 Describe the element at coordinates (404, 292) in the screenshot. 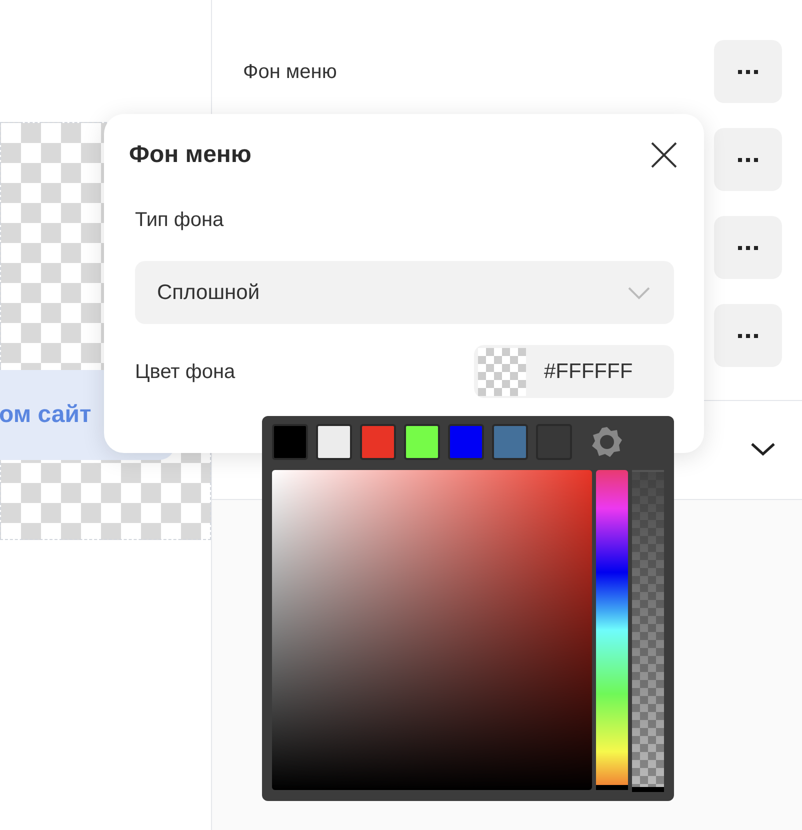

I see `background-type-dropdown: Сплошной` at that location.